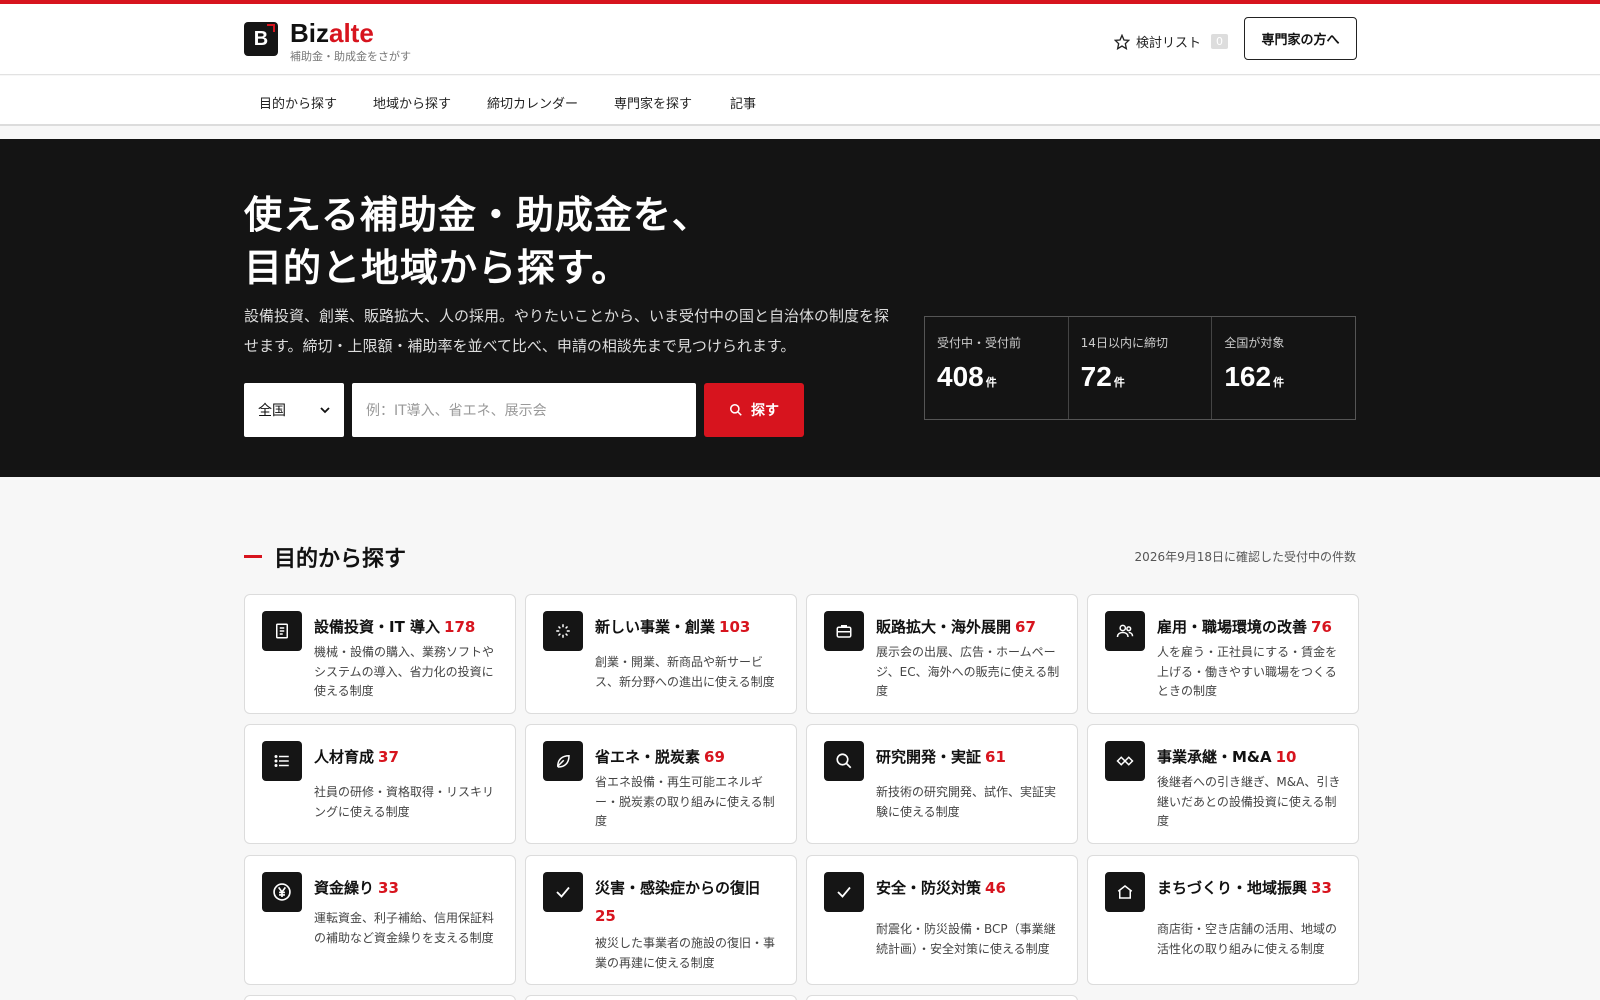  I want to click on card-count: 25, so click(605, 916).